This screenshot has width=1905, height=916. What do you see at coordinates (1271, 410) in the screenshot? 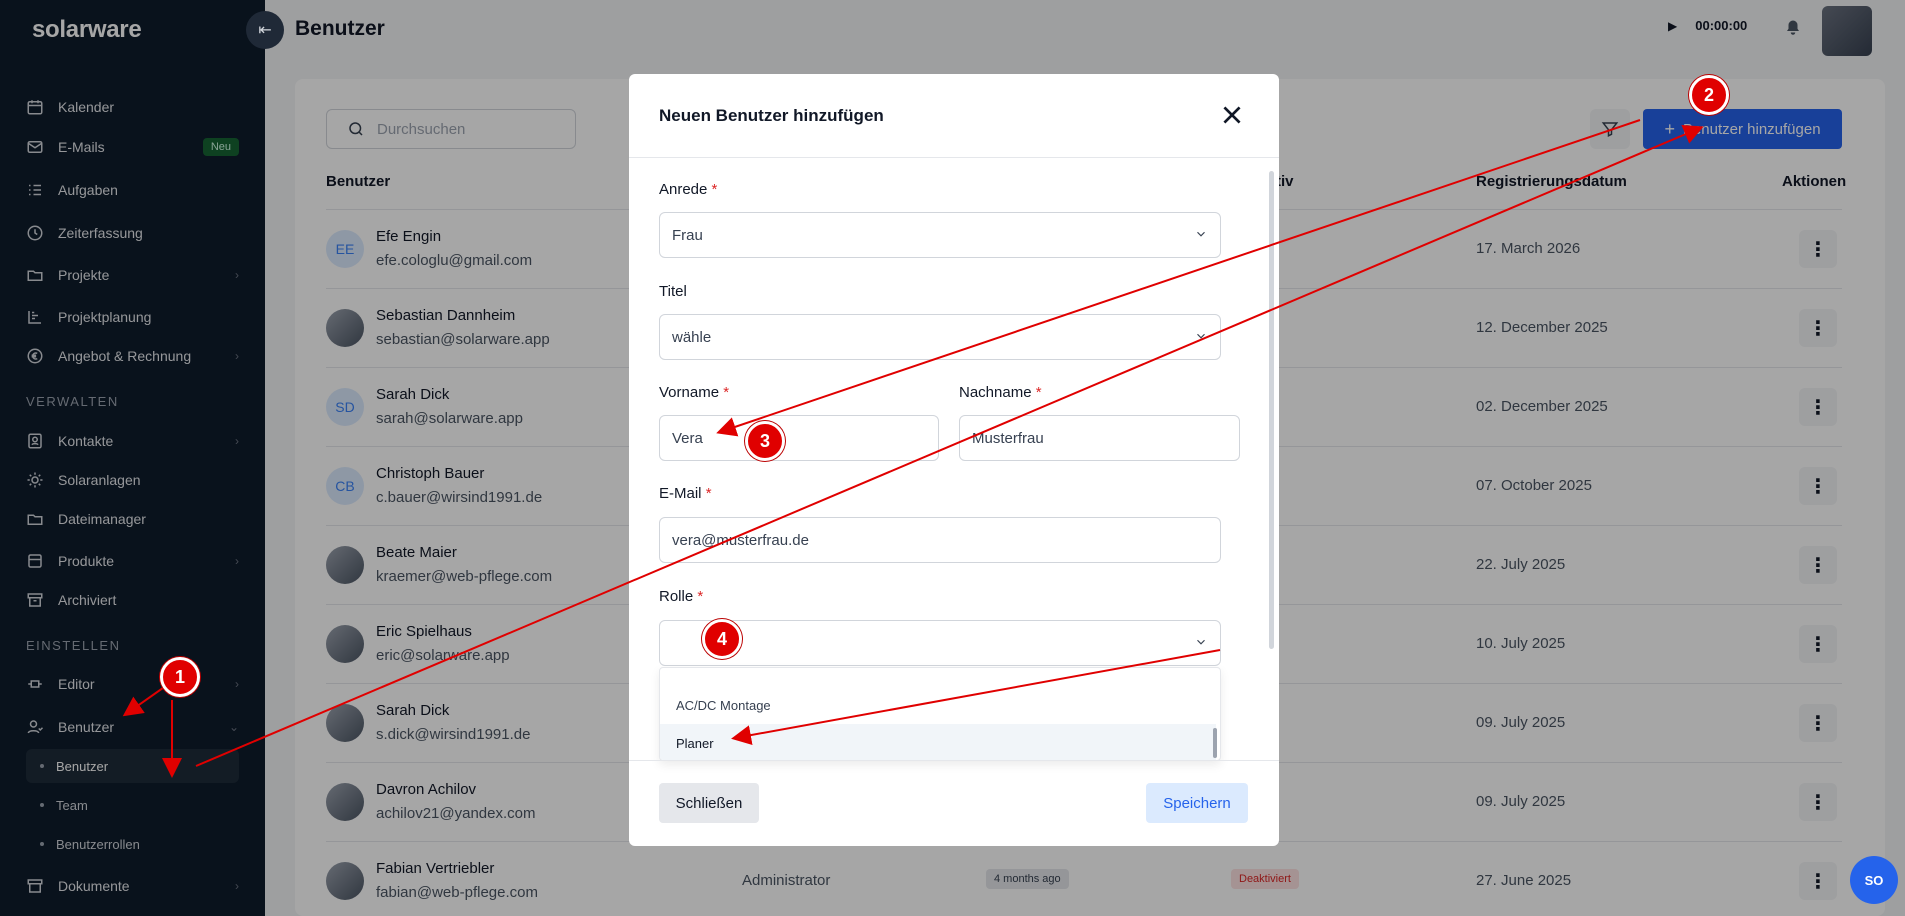
I see `modal-scrollbar` at bounding box center [1271, 410].